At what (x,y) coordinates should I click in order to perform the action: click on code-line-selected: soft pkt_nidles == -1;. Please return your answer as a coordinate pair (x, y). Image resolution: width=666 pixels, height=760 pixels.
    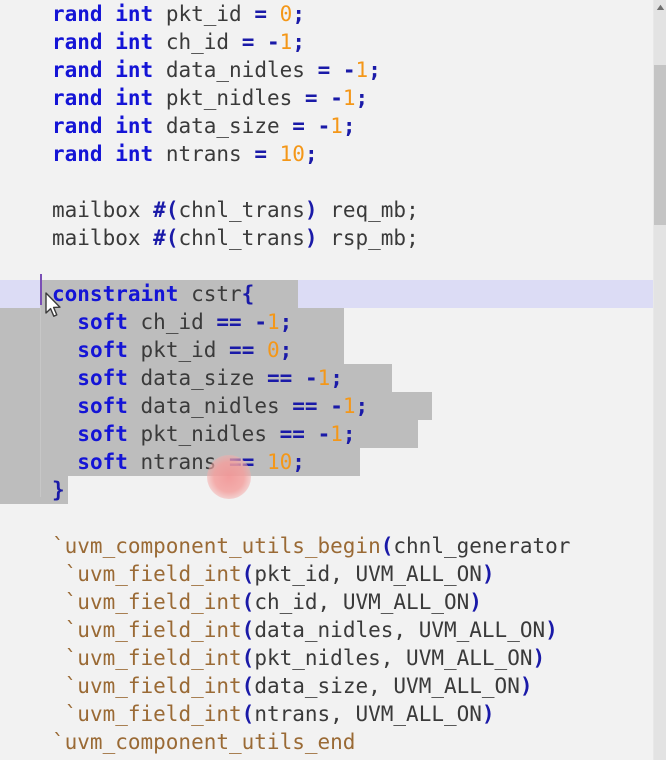
    Looking at the image, I should click on (327, 434).